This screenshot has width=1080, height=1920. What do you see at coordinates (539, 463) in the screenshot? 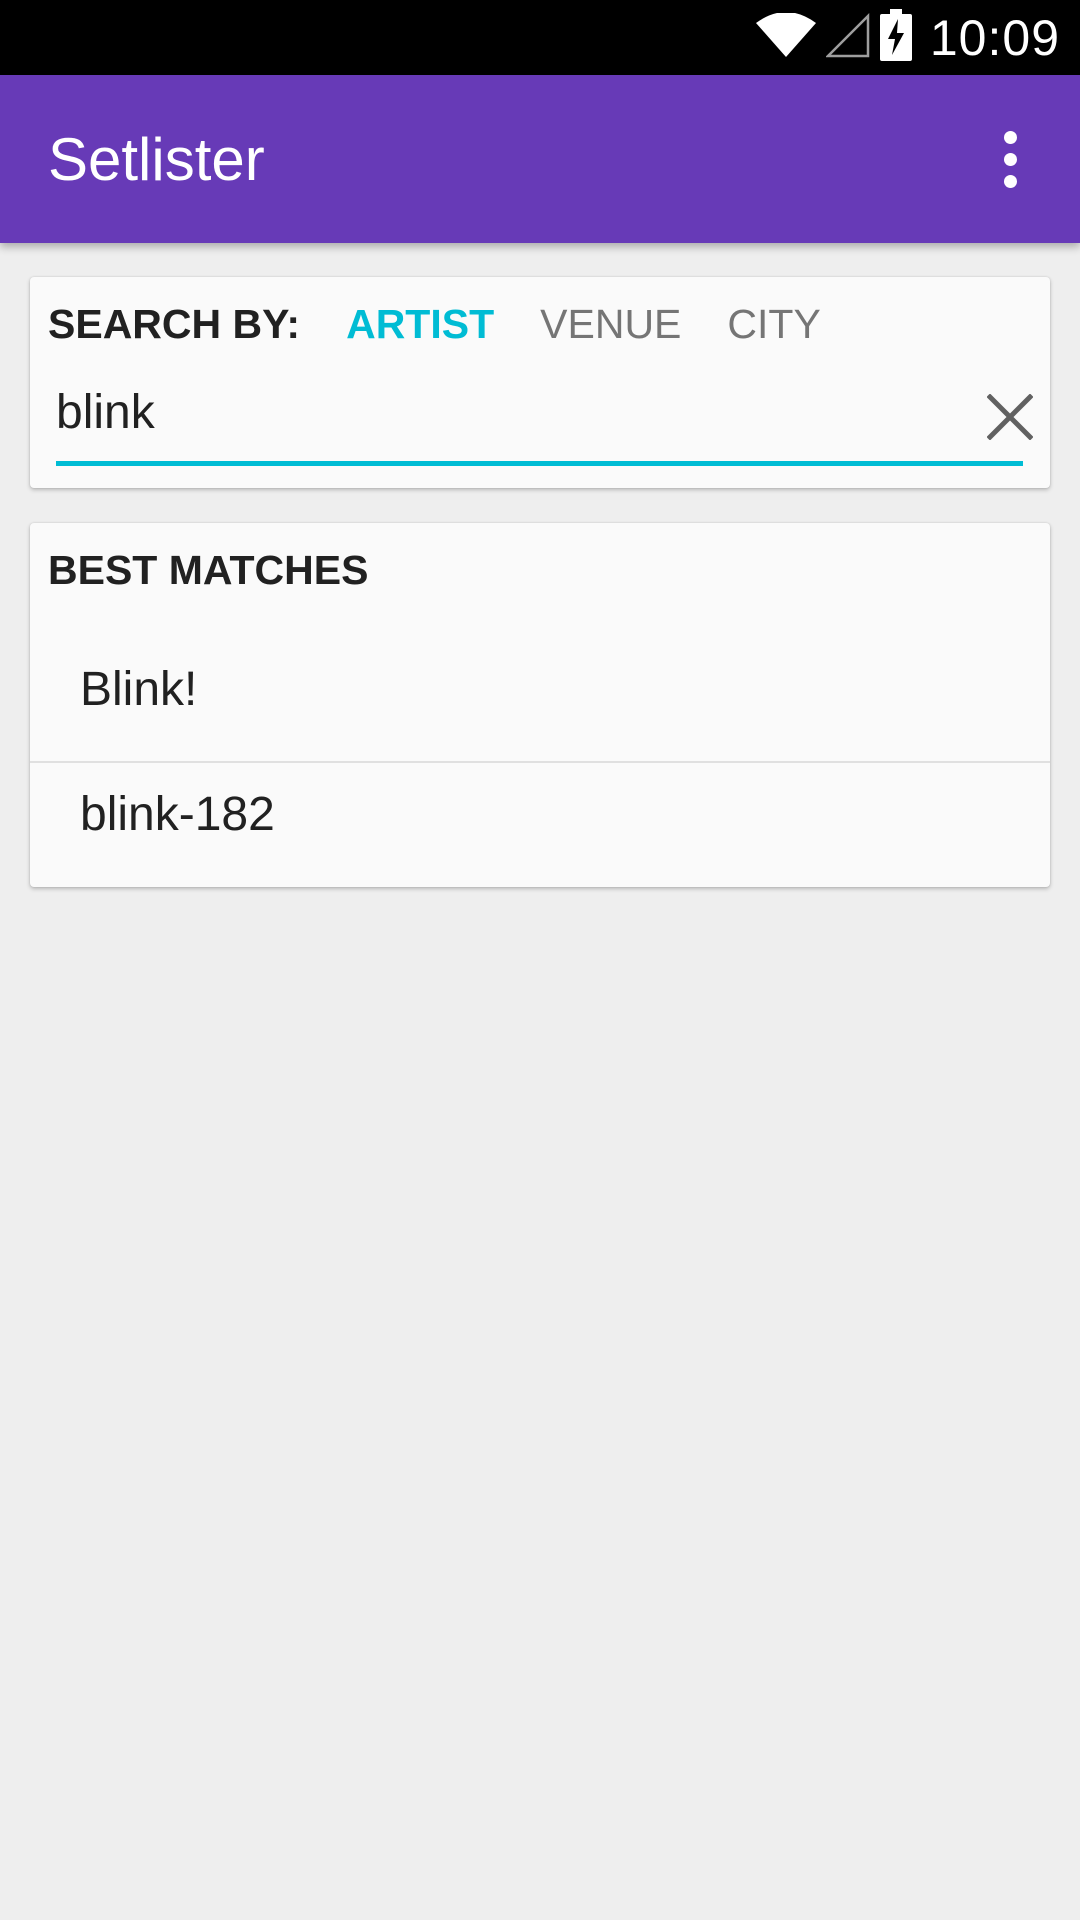
I see `search-underline` at bounding box center [539, 463].